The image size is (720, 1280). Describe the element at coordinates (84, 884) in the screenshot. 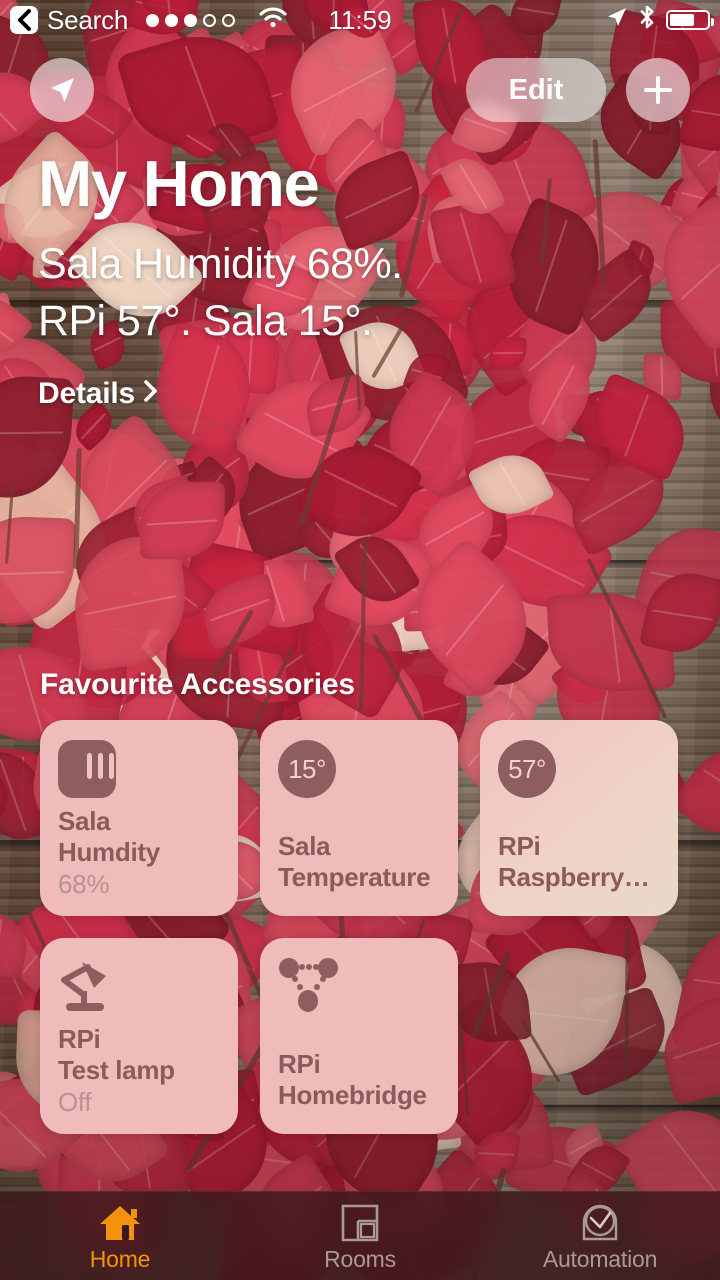

I see `accessory-tile-state: 68%` at that location.